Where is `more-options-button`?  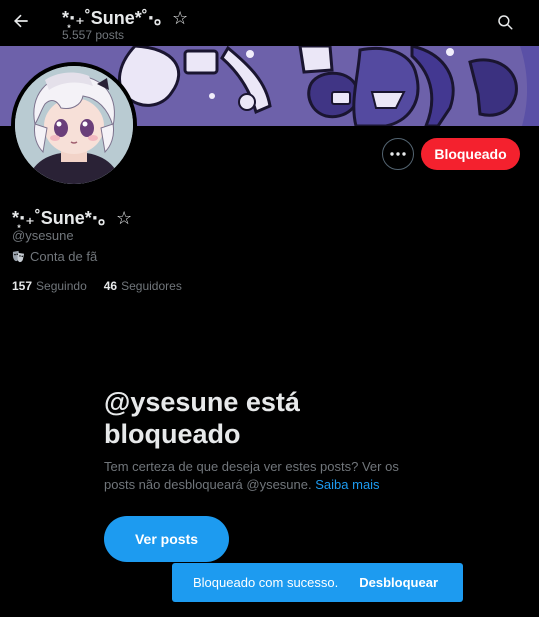
more-options-button is located at coordinates (398, 154).